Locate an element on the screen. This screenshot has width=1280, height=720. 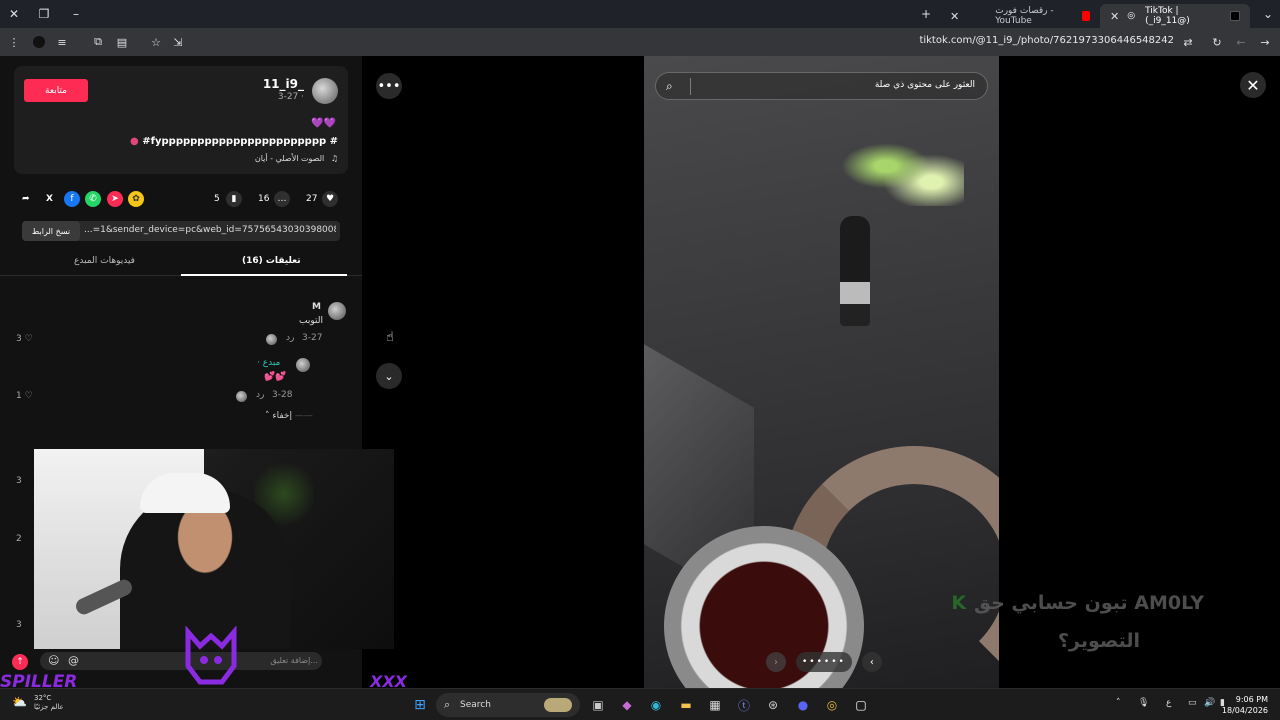
minimize-window-icon: – is located at coordinates (76, 14).